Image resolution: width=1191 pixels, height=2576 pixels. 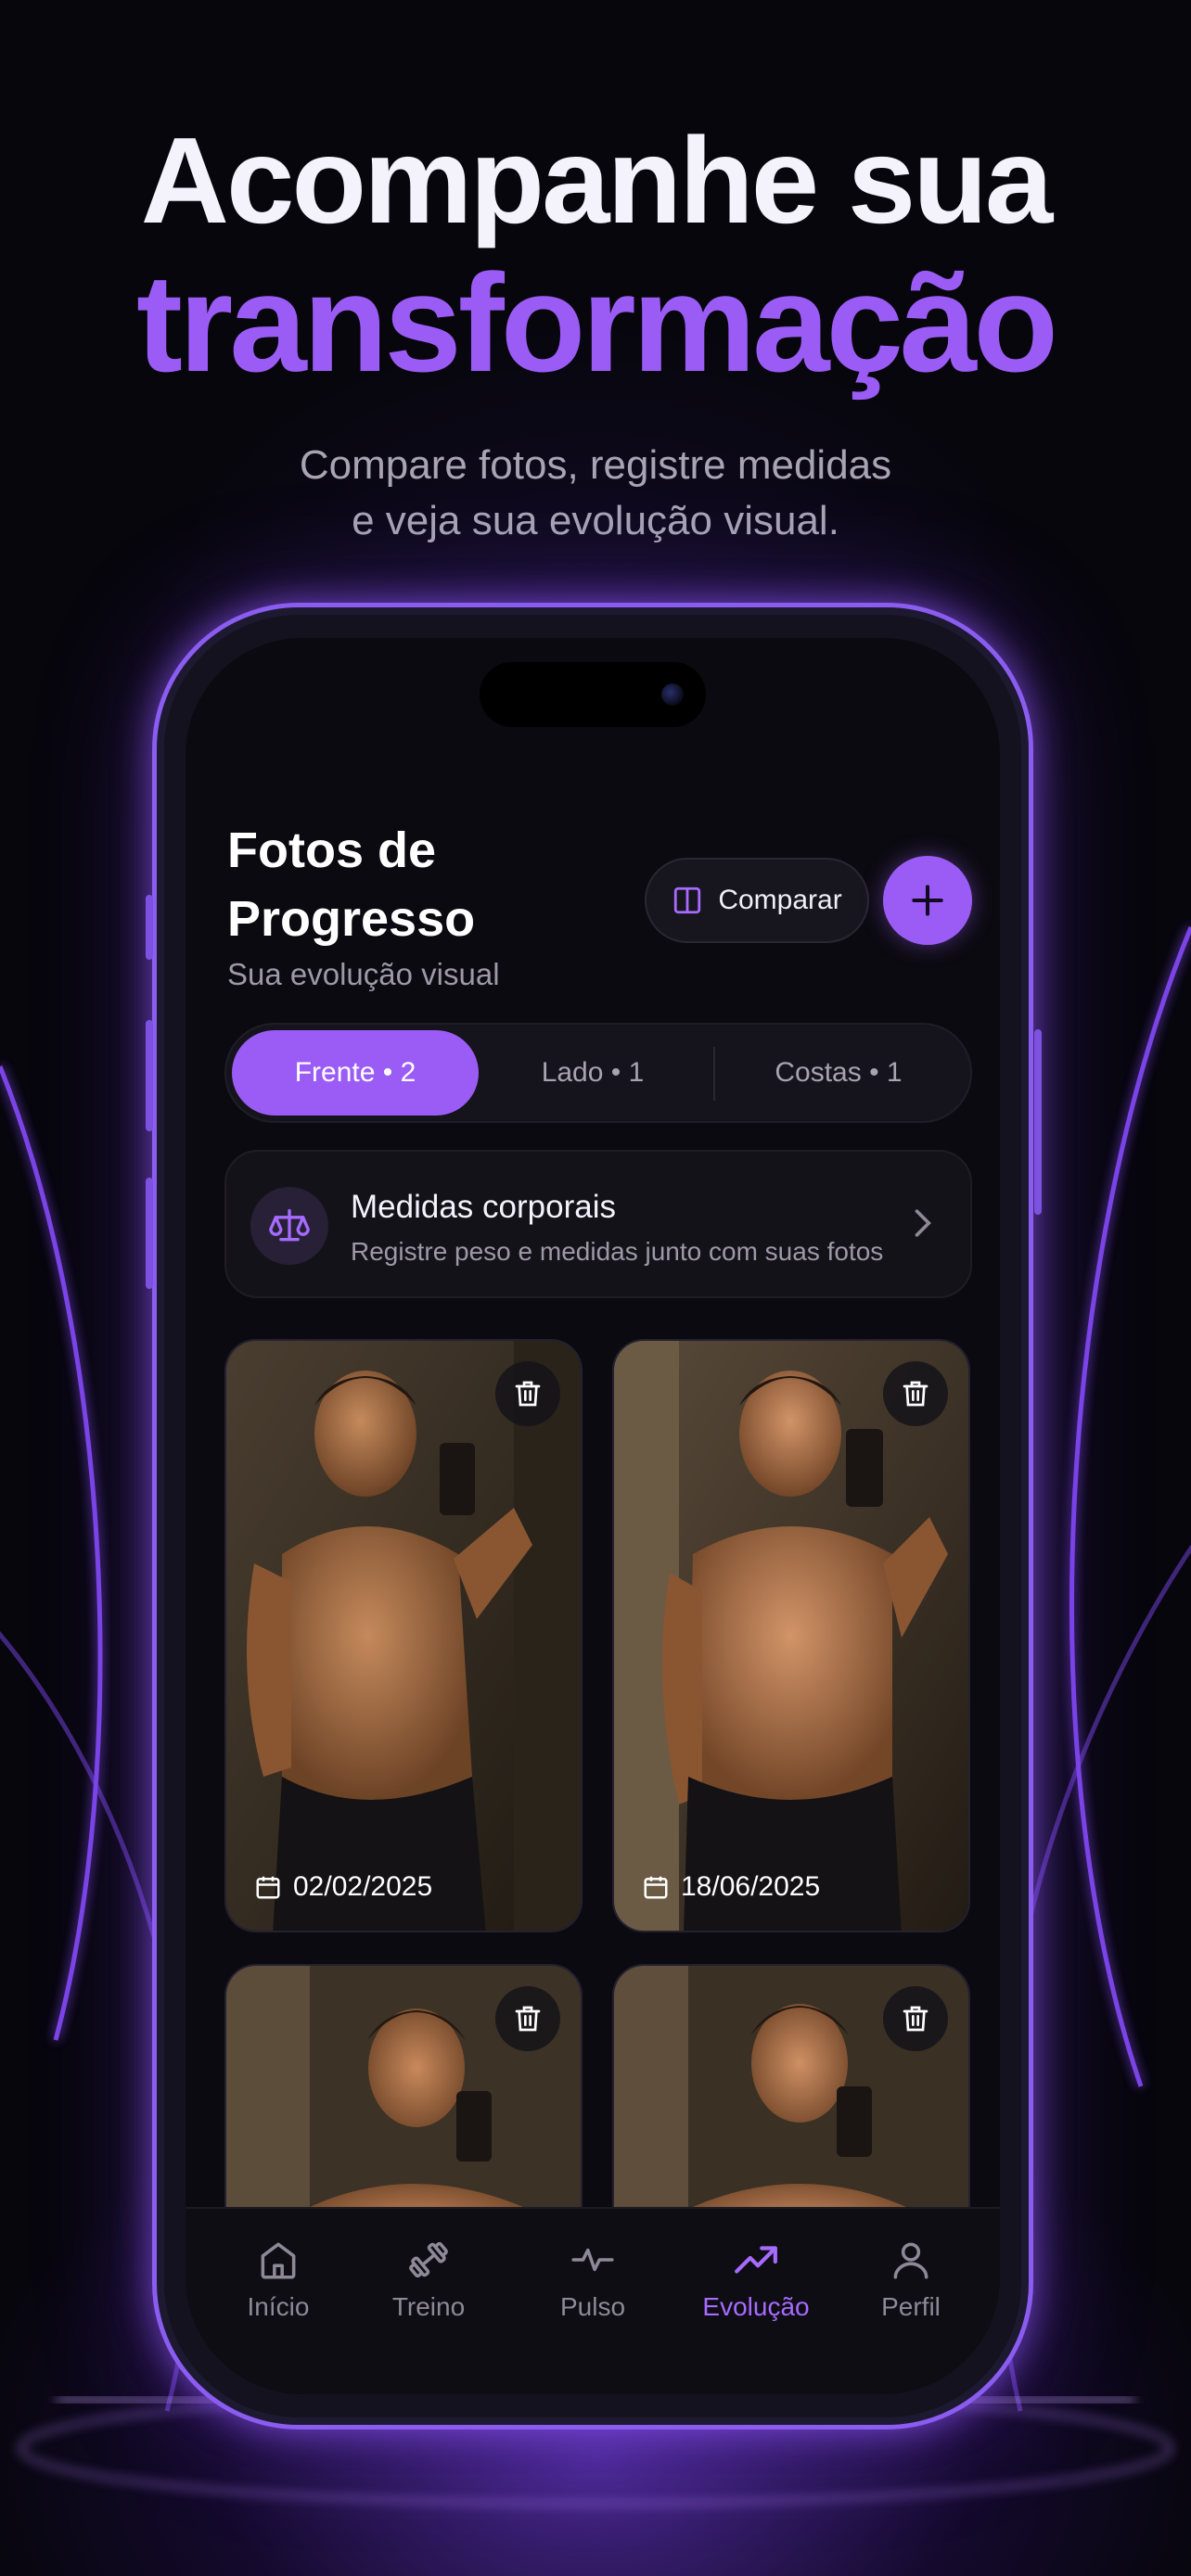 What do you see at coordinates (149, 1076) in the screenshot?
I see `volume-up-button` at bounding box center [149, 1076].